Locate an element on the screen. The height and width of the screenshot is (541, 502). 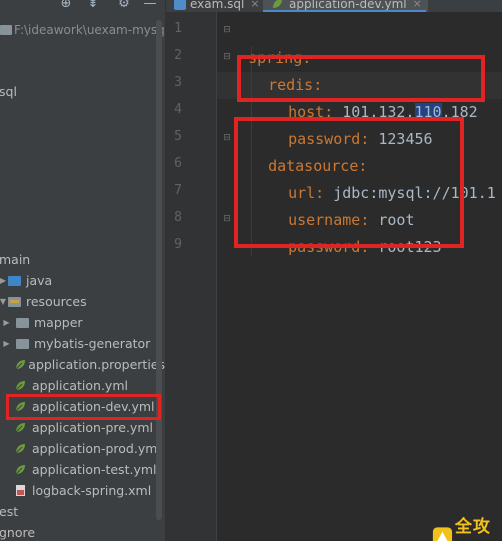
tree-item-application-test-yml: application-test.yml is located at coordinates (82, 469).